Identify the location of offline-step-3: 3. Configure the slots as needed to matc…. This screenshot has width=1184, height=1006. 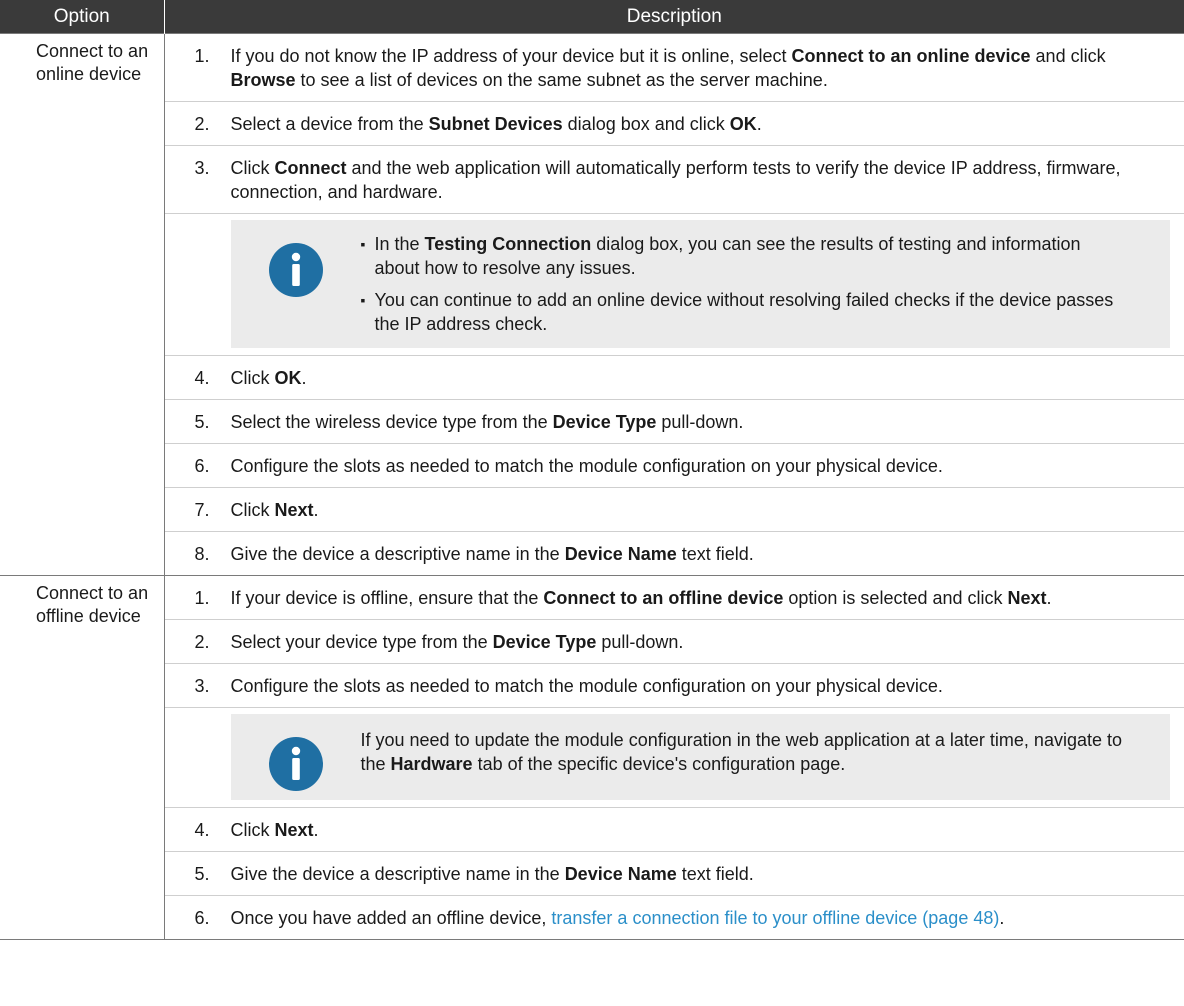
(674, 686).